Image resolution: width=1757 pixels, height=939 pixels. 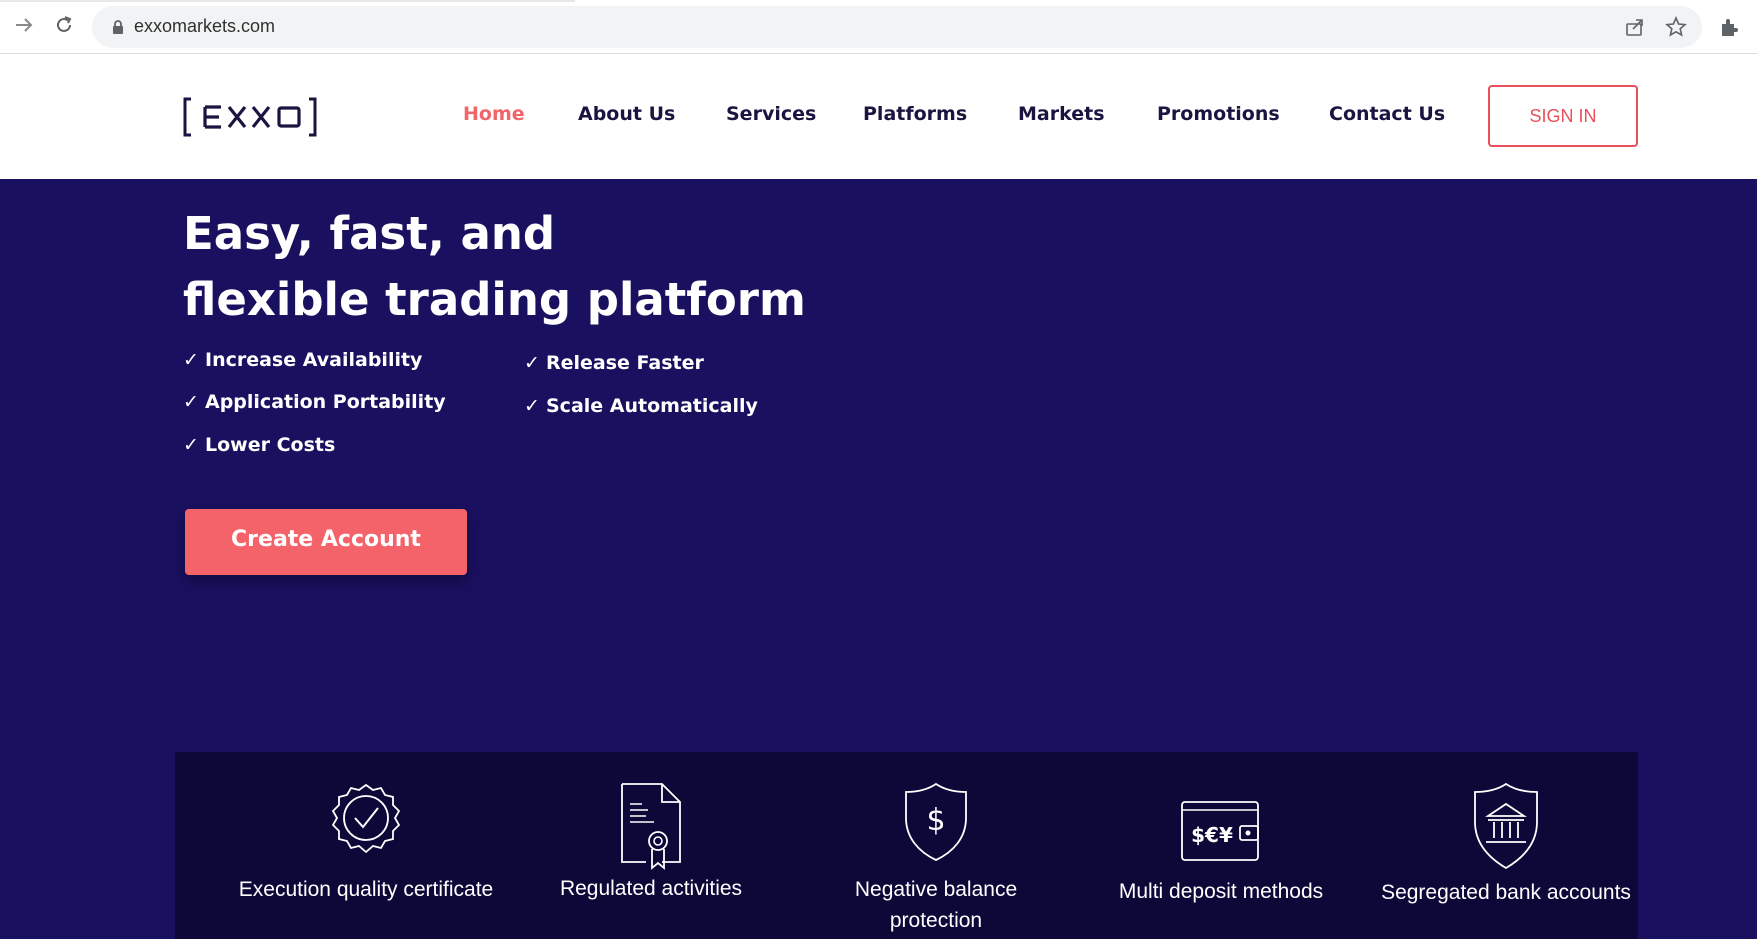 What do you see at coordinates (494, 299) in the screenshot?
I see `hero-title-line-2: flexible trading platform` at bounding box center [494, 299].